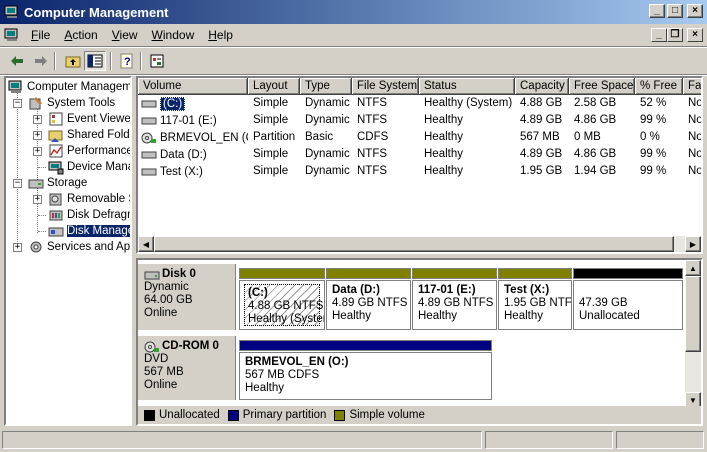 The image size is (707, 452). I want to click on menu-window: Window, so click(173, 35).